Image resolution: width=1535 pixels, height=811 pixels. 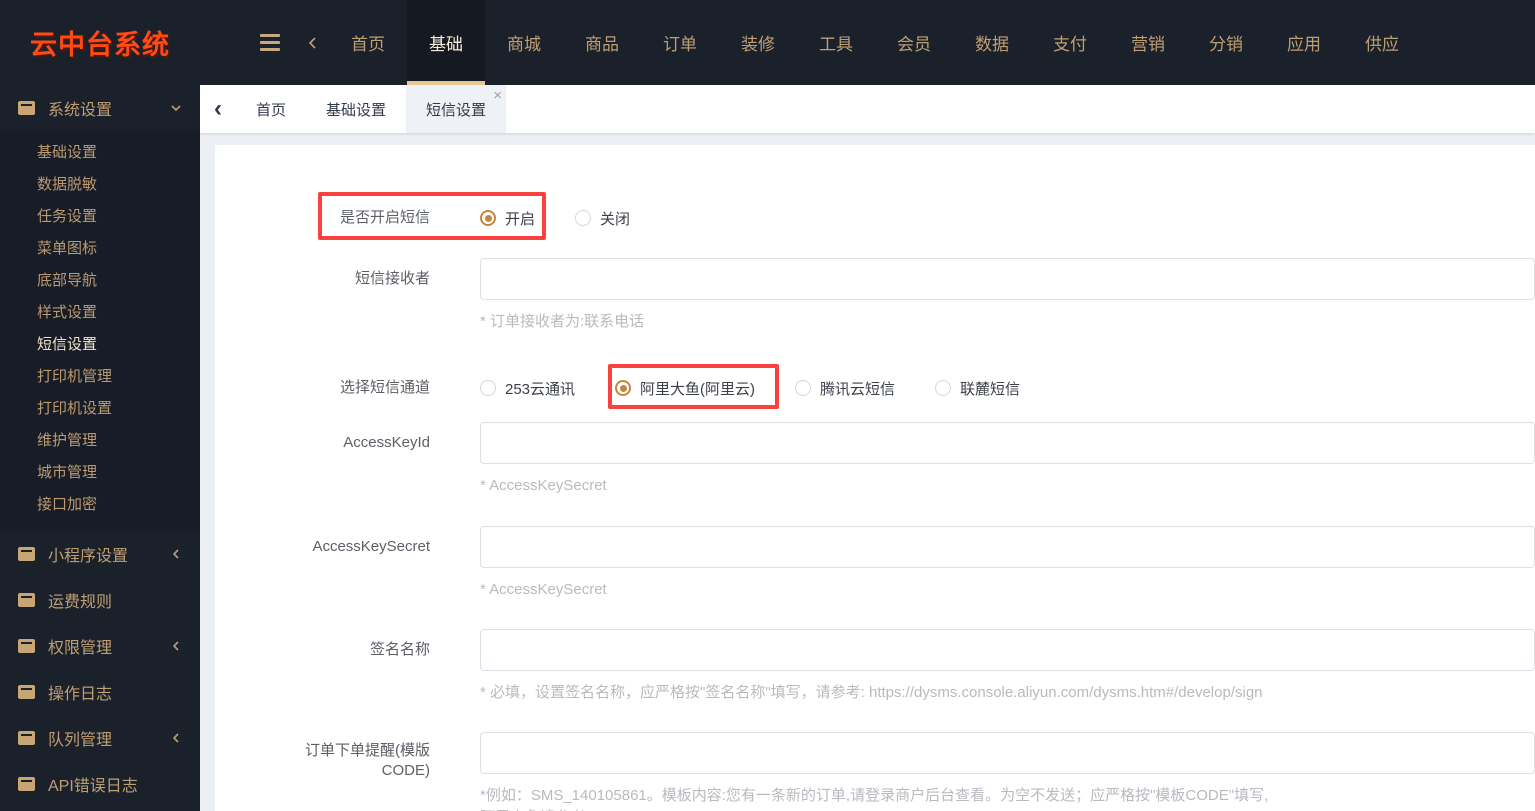 I want to click on sidebar-item-printer-settings: 打印机设置, so click(x=100, y=409).